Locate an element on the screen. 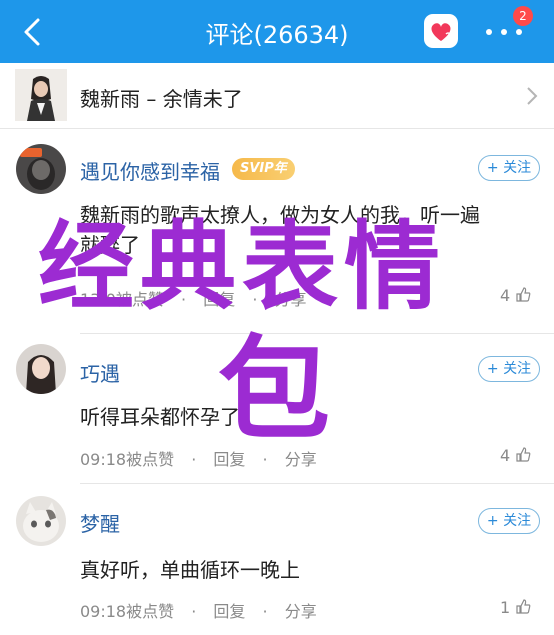 Image resolution: width=554 pixels, height=635 pixels. notification-badge: 2 is located at coordinates (523, 16).